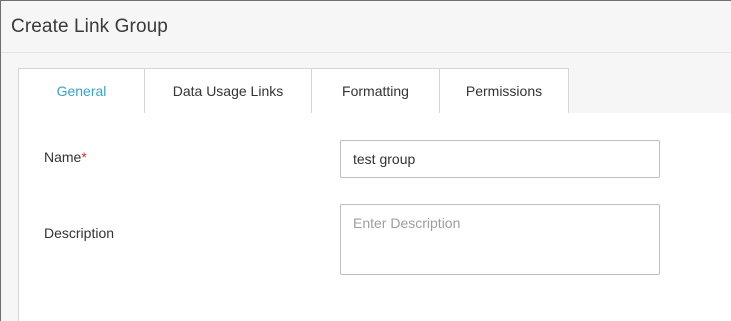 The image size is (731, 321). I want to click on tab-data-usage-links: Data Usage Links, so click(228, 91).